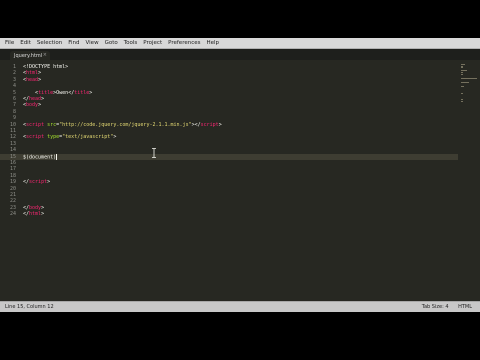 Image resolution: width=480 pixels, height=360 pixels. Describe the element at coordinates (29, 307) in the screenshot. I see `cursor-position: Line 15, Column 12` at that location.